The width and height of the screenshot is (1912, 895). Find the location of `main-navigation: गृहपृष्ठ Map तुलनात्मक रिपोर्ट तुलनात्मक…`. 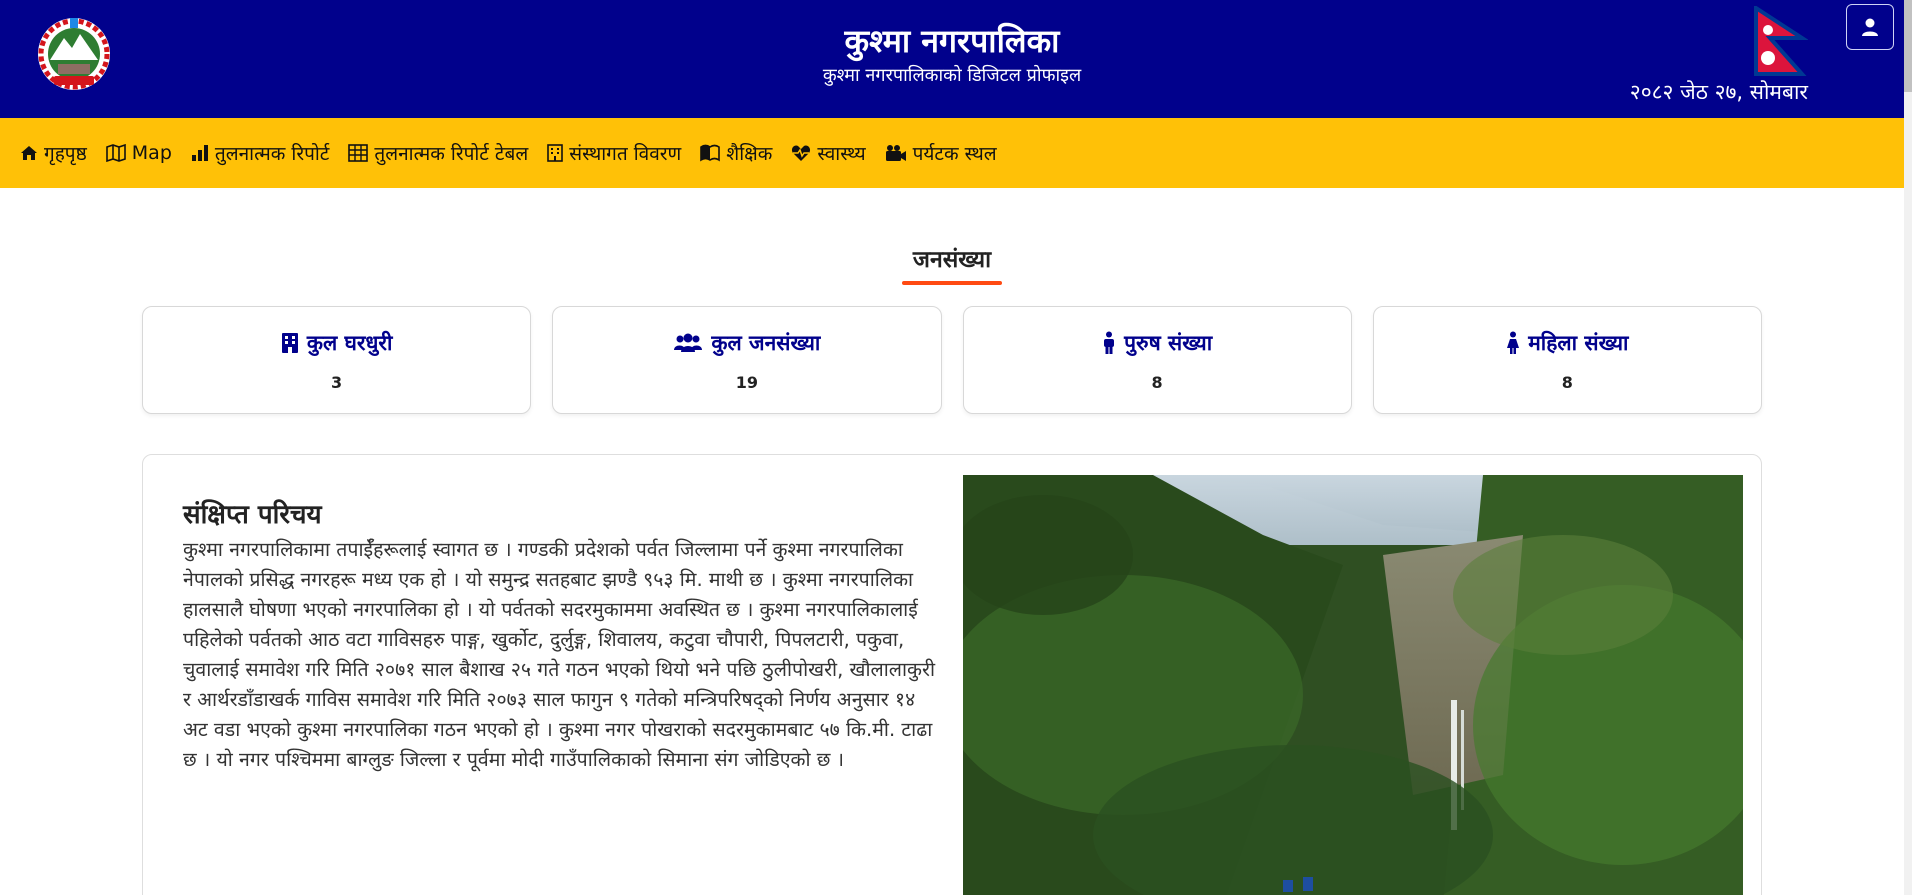

main-navigation: गृहपृष्ठ Map तुलनात्मक रिपोर्ट तुलनात्मक… is located at coordinates (952, 153).